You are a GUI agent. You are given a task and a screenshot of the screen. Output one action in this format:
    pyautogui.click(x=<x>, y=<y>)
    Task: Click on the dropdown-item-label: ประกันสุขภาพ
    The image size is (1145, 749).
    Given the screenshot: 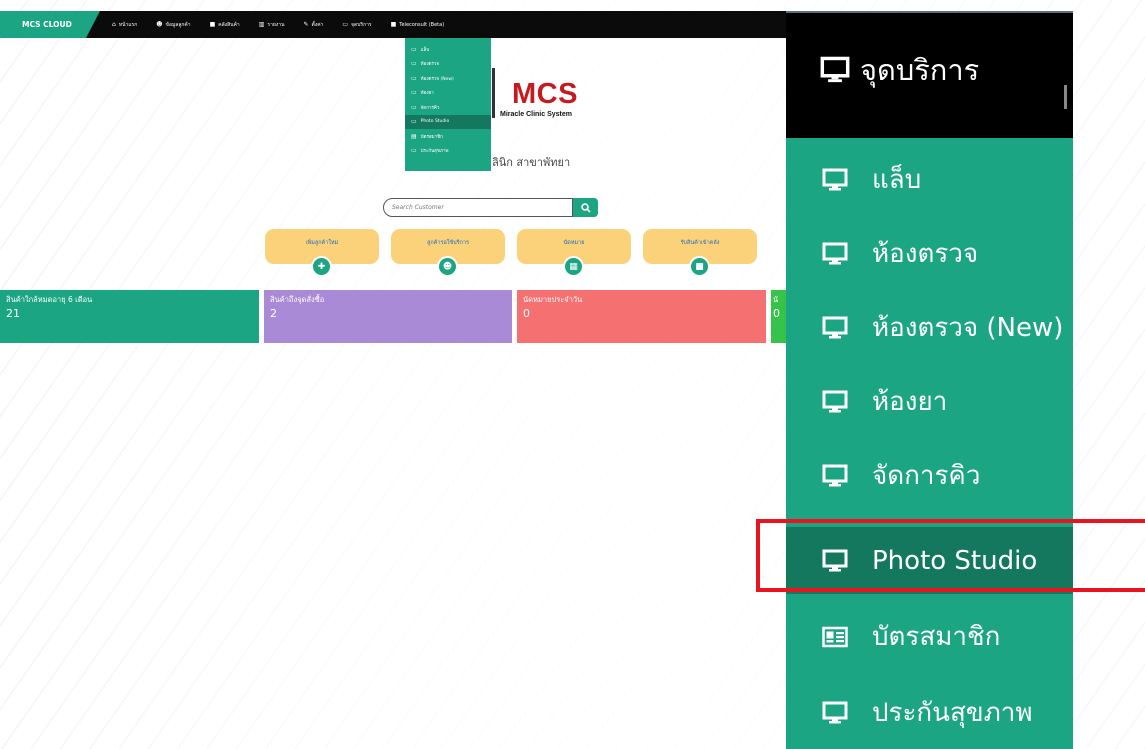 What is the action you would take?
    pyautogui.click(x=434, y=152)
    